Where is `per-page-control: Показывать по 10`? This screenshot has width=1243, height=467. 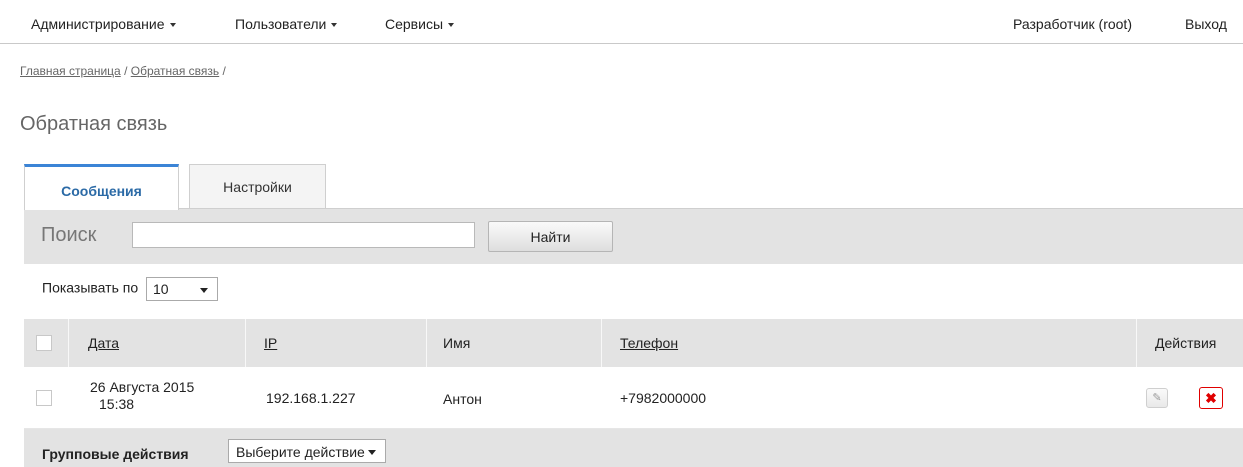
per-page-control: Показывать по 10 is located at coordinates (130, 289).